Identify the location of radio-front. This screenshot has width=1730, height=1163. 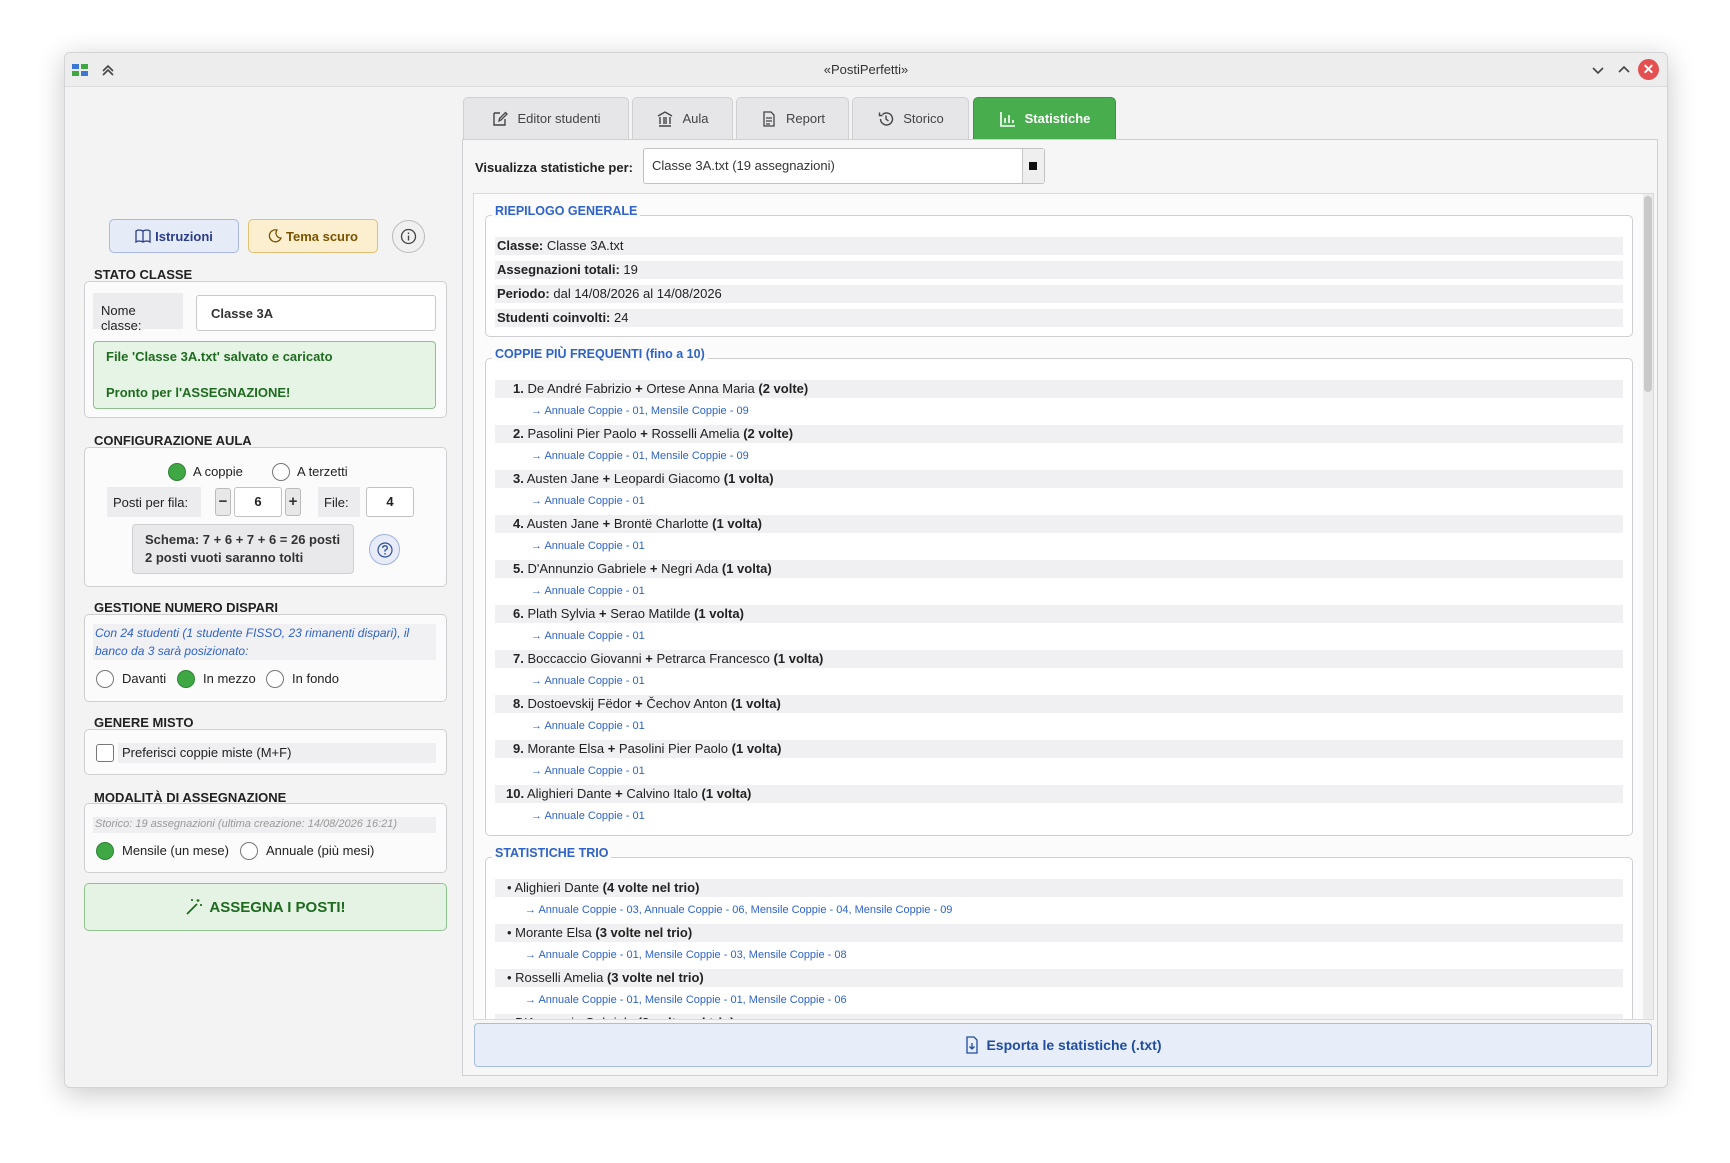
(105, 679).